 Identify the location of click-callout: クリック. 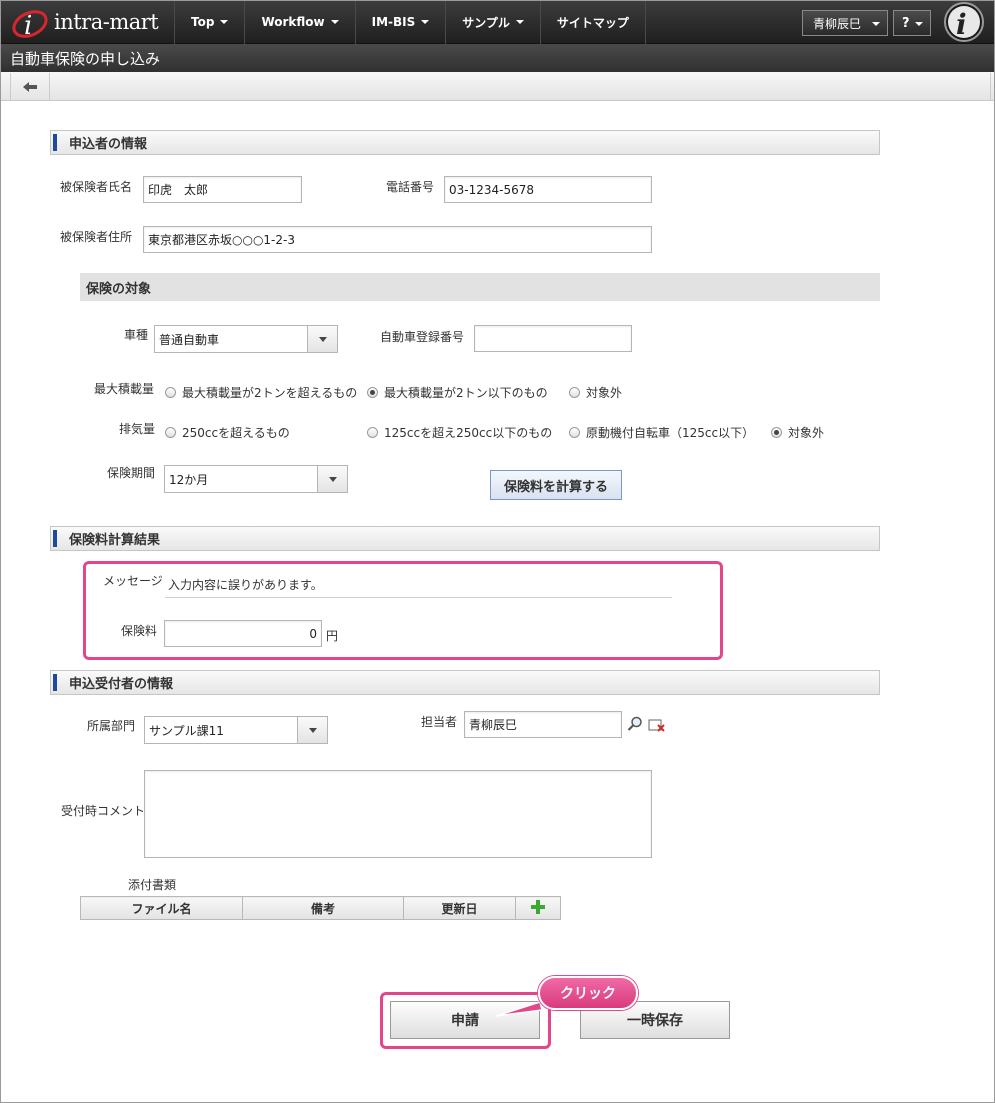
(588, 993).